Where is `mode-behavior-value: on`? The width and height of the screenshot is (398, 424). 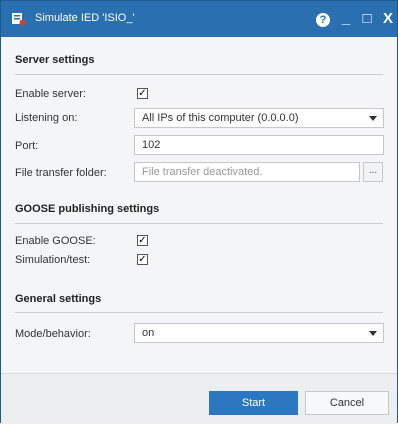 mode-behavior-value: on is located at coordinates (148, 333).